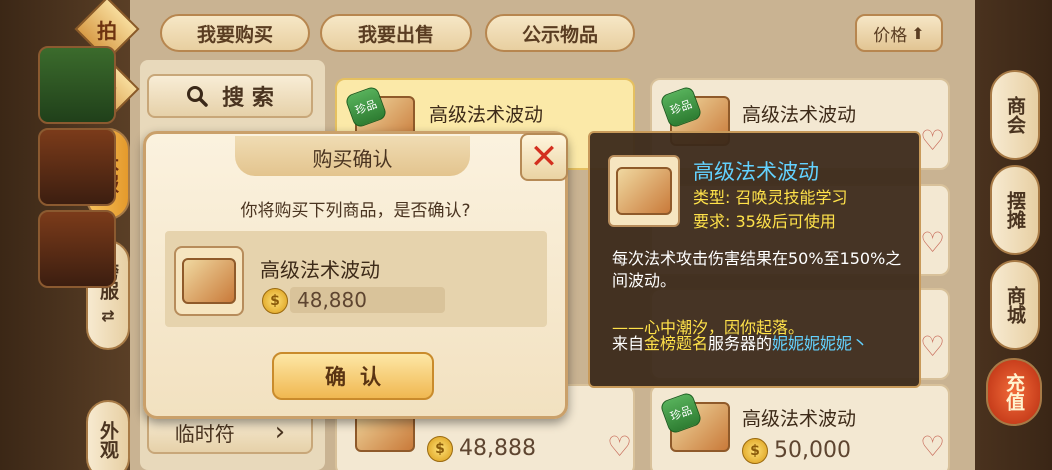 Image resolution: width=1052 pixels, height=470 pixels. I want to click on tab-sell: 我要出售, so click(396, 33).